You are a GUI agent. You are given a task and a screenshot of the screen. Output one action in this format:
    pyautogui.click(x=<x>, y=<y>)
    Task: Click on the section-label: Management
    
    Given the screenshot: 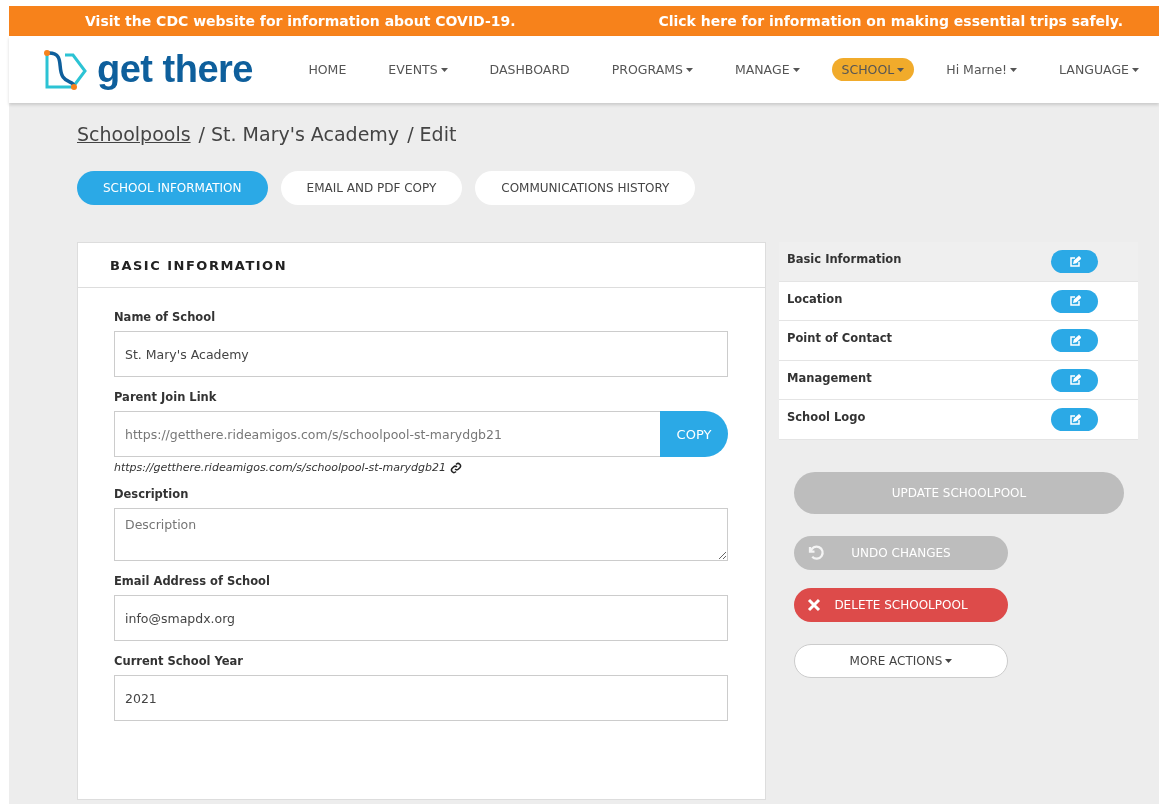 What is the action you would take?
    pyautogui.click(x=829, y=378)
    